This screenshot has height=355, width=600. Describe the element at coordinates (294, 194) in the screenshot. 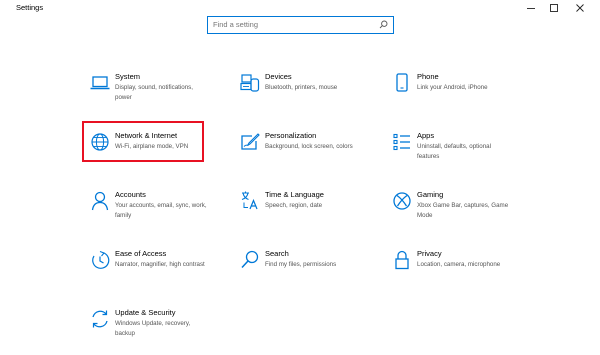

I see `category-name: Time & Language` at that location.